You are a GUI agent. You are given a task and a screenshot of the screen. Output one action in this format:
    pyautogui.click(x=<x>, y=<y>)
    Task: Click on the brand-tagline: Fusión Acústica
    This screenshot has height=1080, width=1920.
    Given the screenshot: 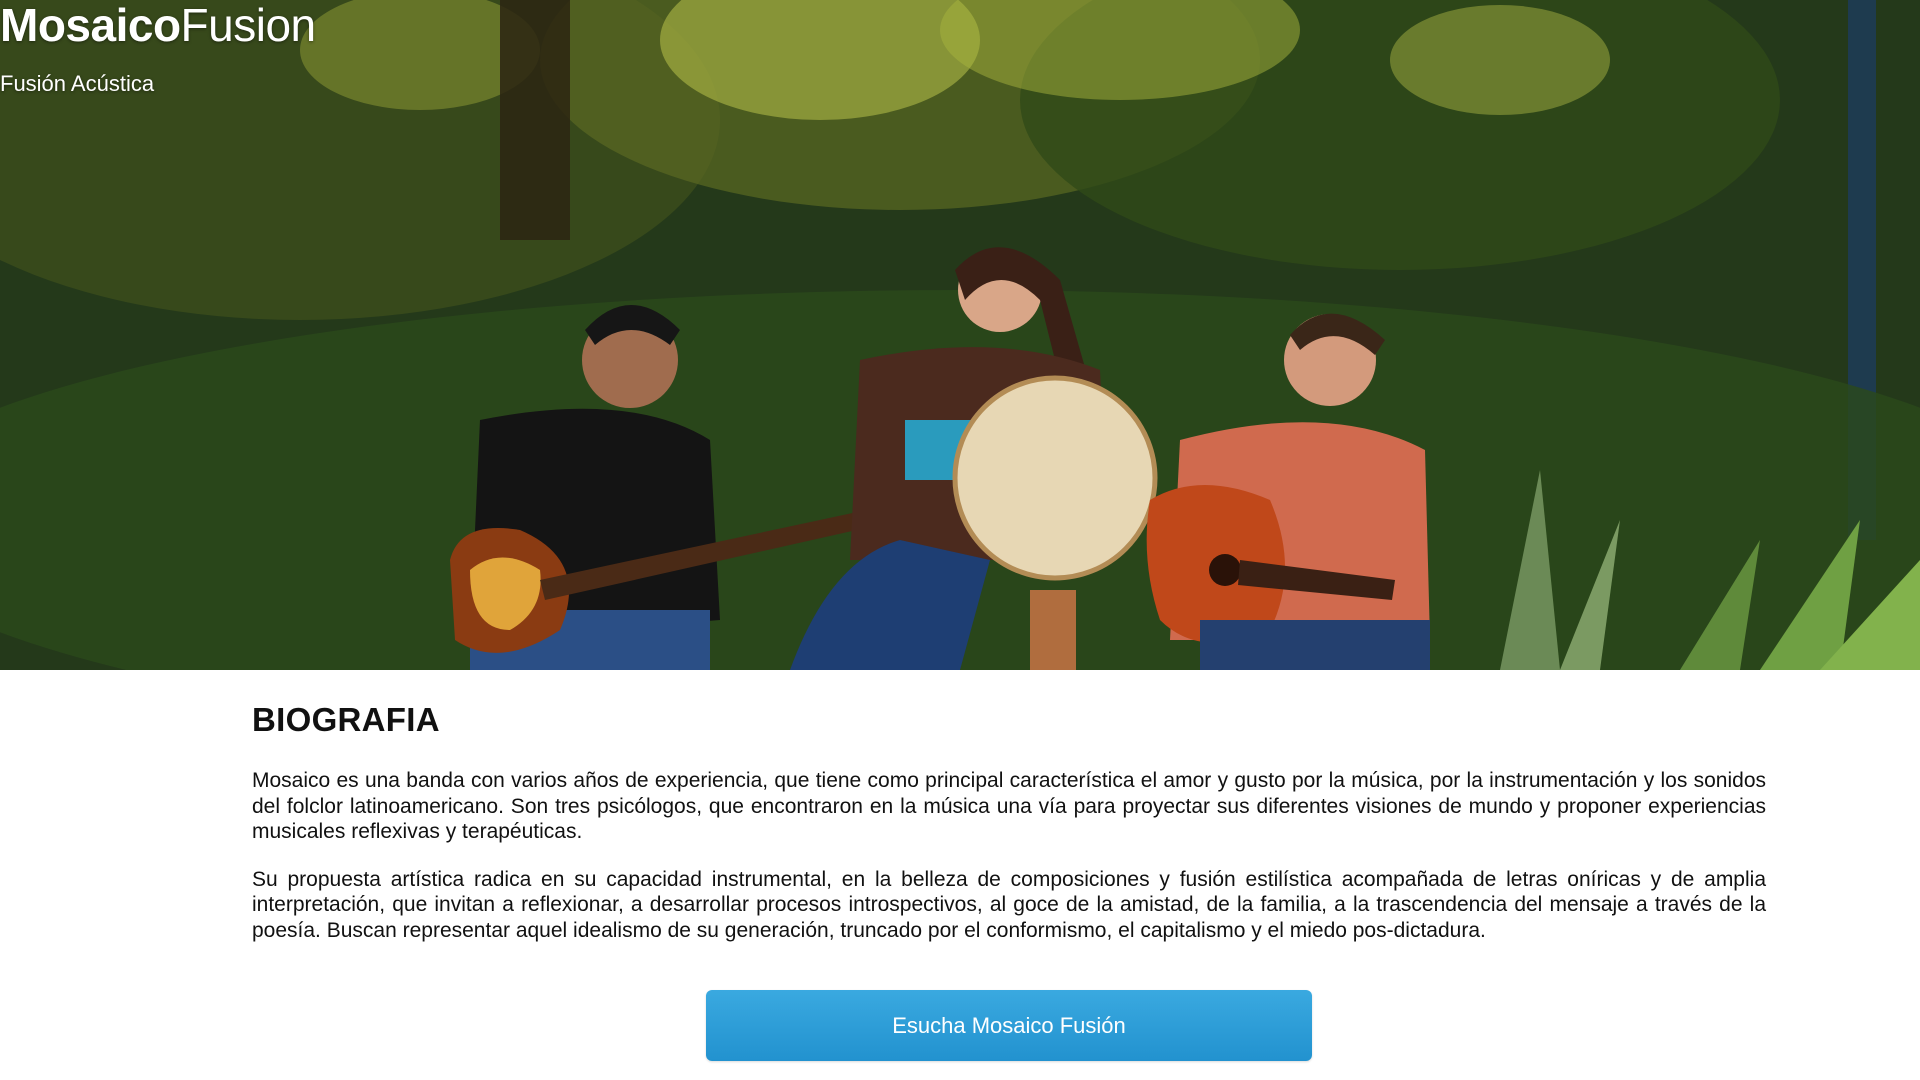 What is the action you would take?
    pyautogui.click(x=77, y=83)
    